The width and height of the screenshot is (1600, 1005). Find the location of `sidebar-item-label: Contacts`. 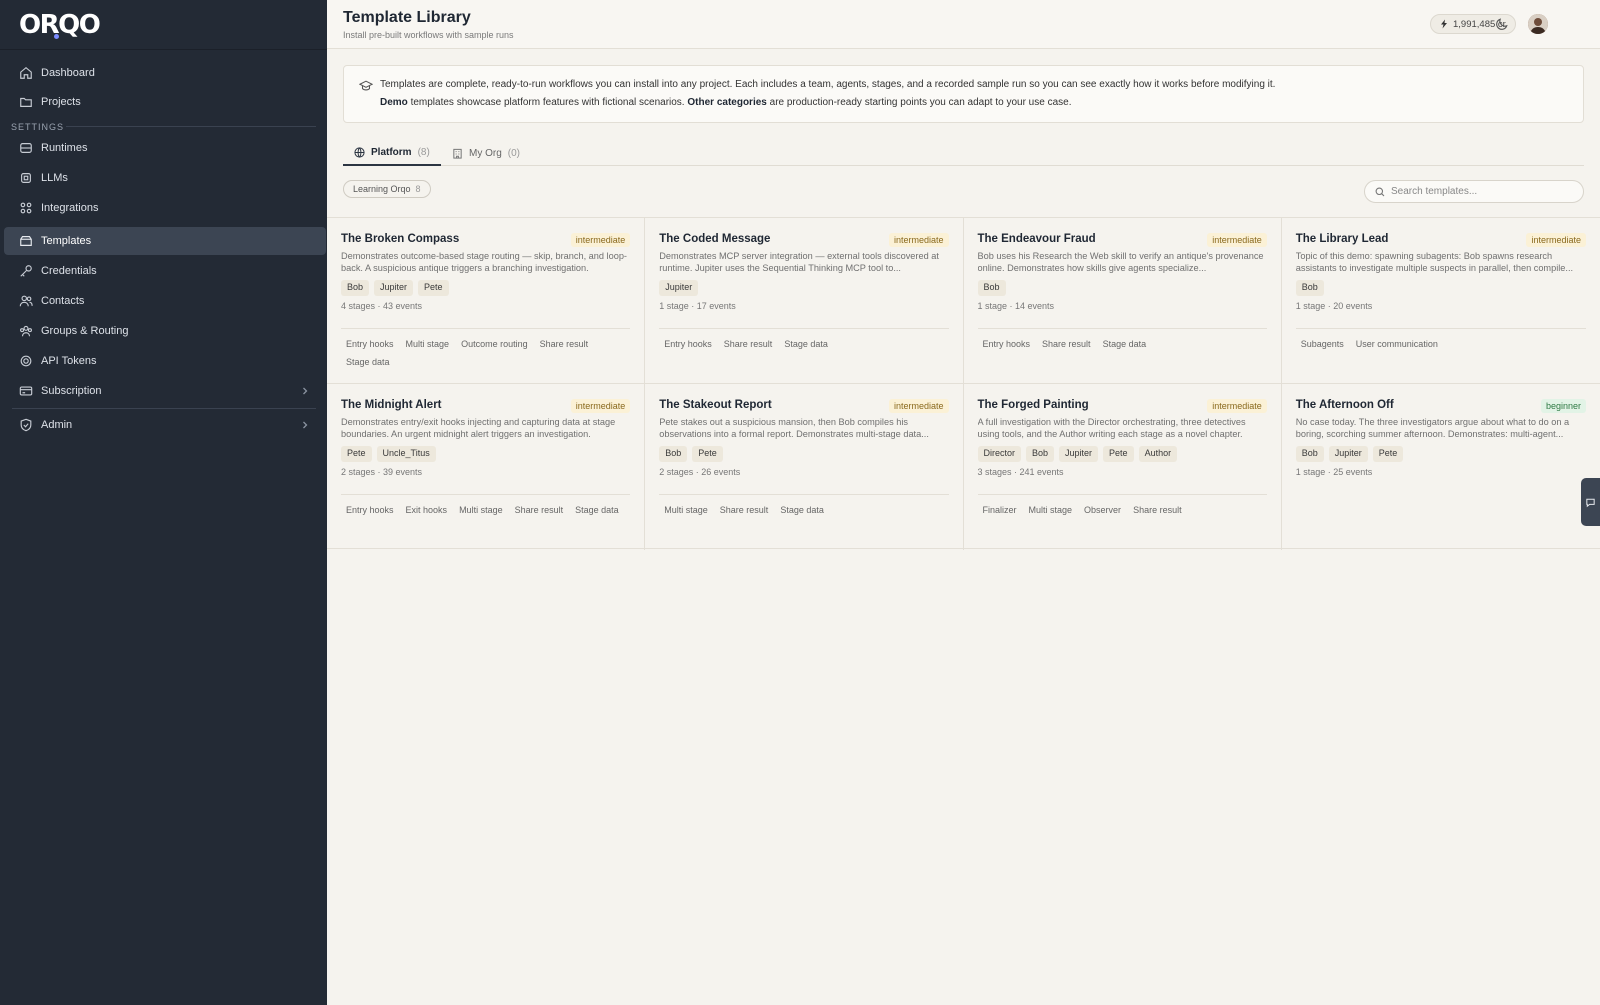

sidebar-item-label: Contacts is located at coordinates (63, 301).